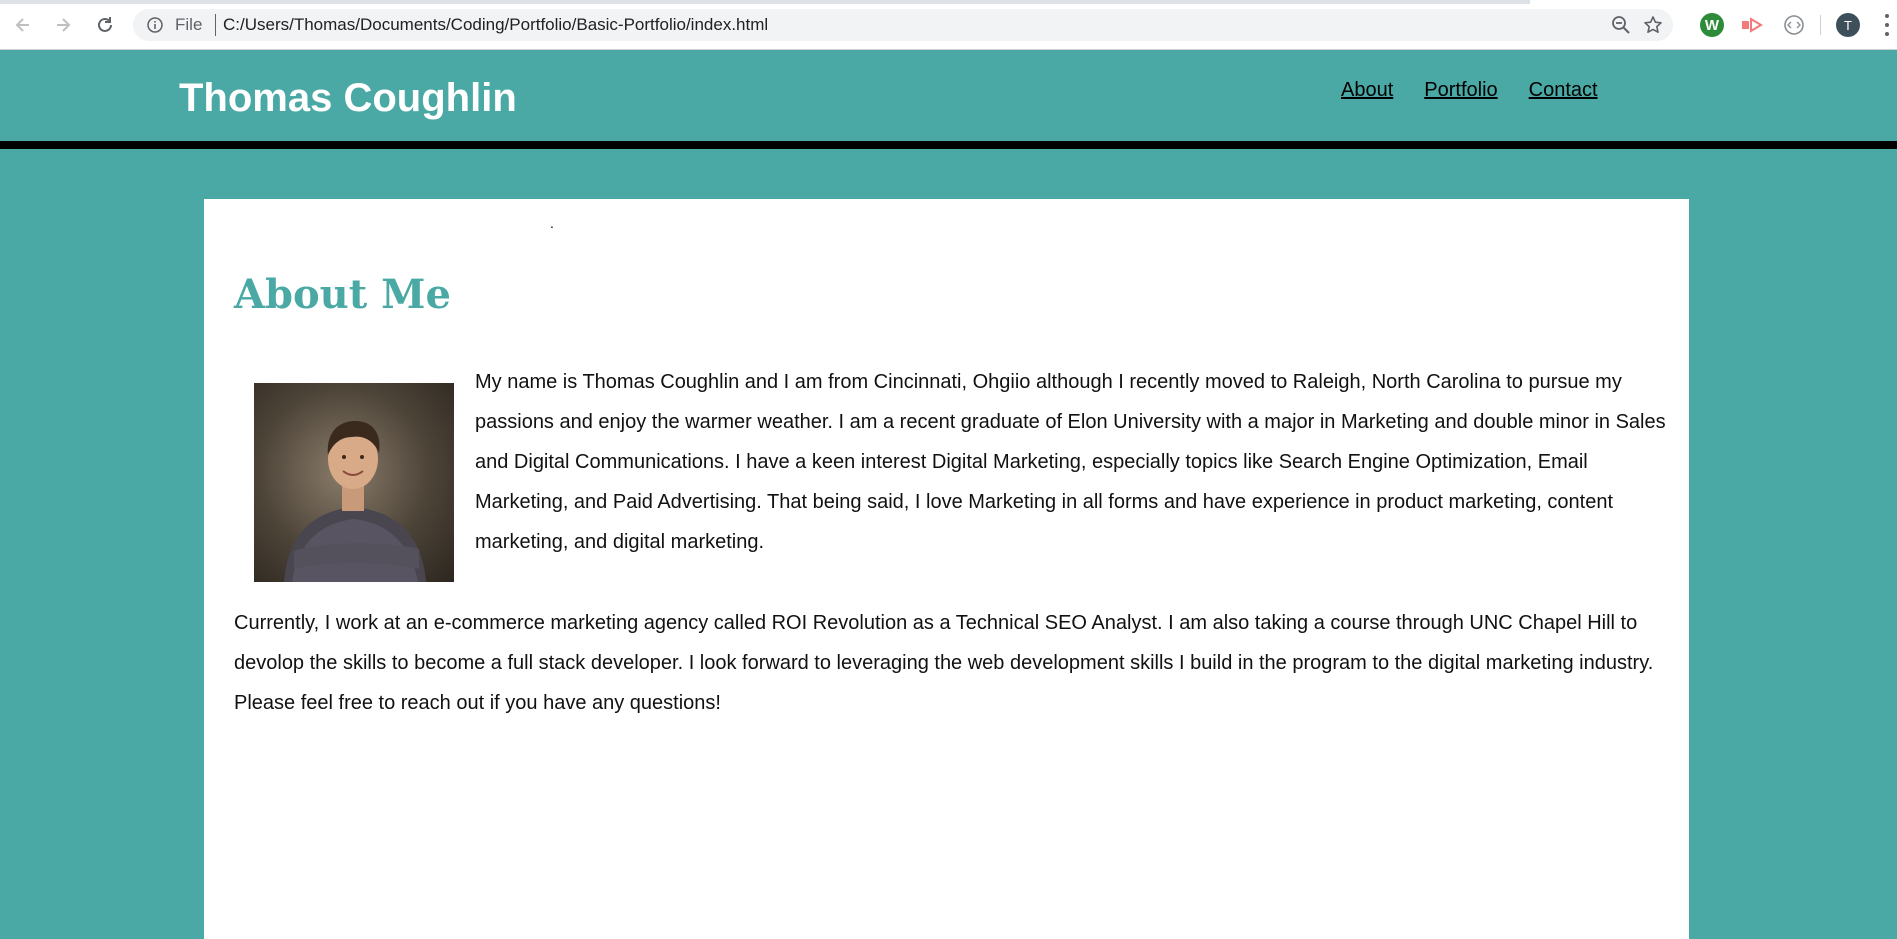 The image size is (1897, 939). What do you see at coordinates (1367, 90) in the screenshot?
I see `nav-link-about: About` at bounding box center [1367, 90].